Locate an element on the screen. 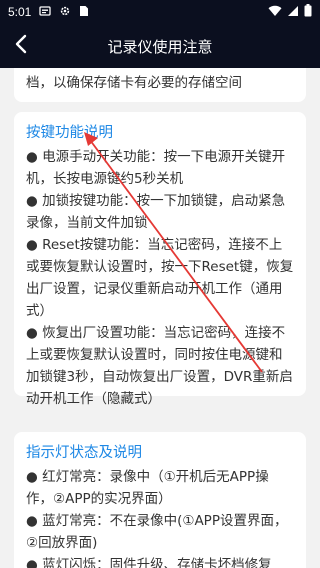 This screenshot has height=568, width=320. status-time: 5:01 is located at coordinates (20, 12).